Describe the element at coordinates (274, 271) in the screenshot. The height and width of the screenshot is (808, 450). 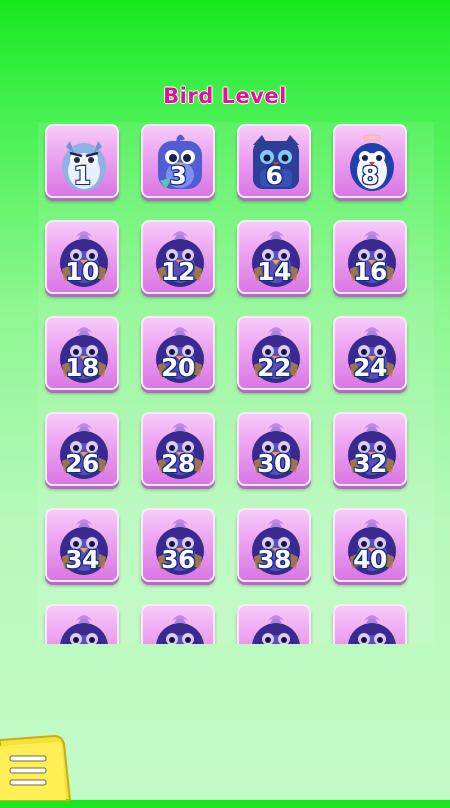
I see `level-number: 14` at that location.